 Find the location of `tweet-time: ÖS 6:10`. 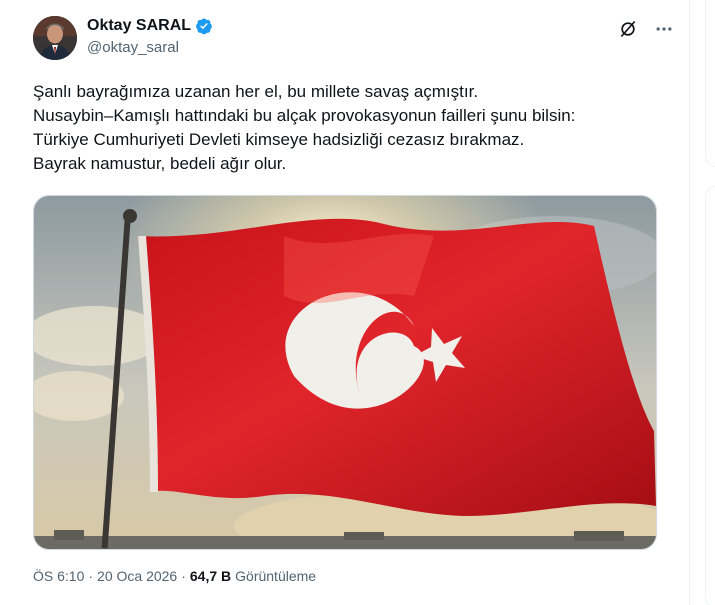

tweet-time: ÖS 6:10 is located at coordinates (58, 576).